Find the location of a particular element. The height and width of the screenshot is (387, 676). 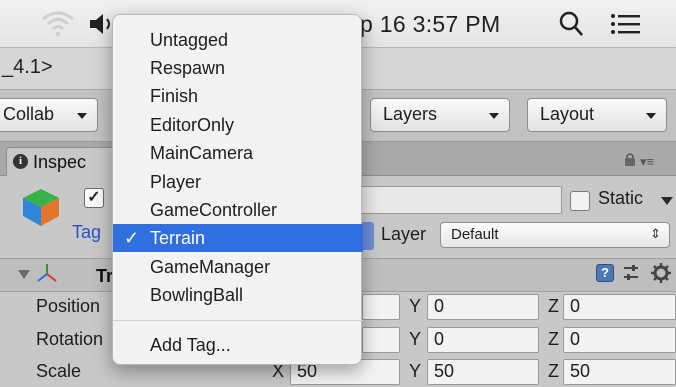

help-book-icon: ? is located at coordinates (605, 273).